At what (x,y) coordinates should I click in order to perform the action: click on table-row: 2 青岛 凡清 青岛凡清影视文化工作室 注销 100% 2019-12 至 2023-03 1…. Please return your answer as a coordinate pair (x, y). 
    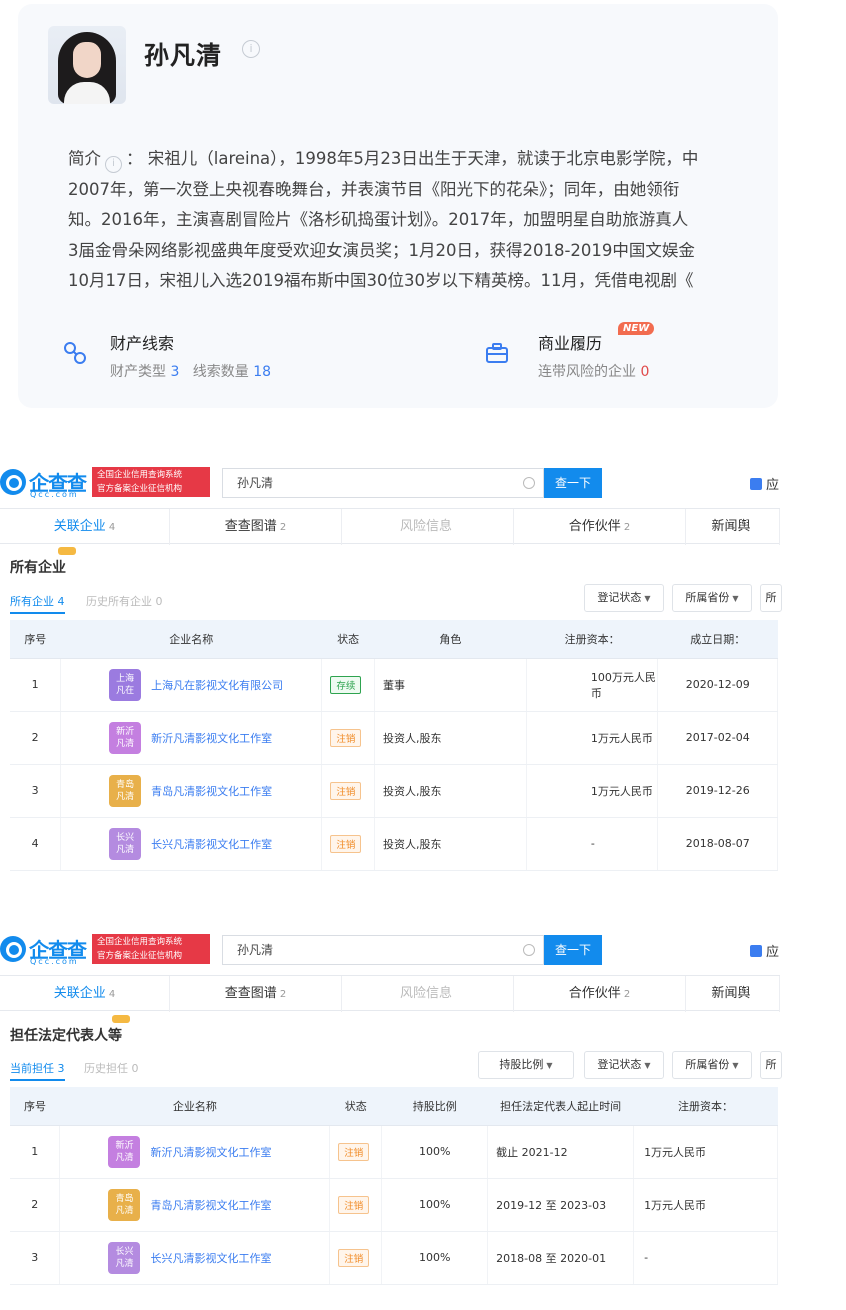
    Looking at the image, I should click on (394, 1205).